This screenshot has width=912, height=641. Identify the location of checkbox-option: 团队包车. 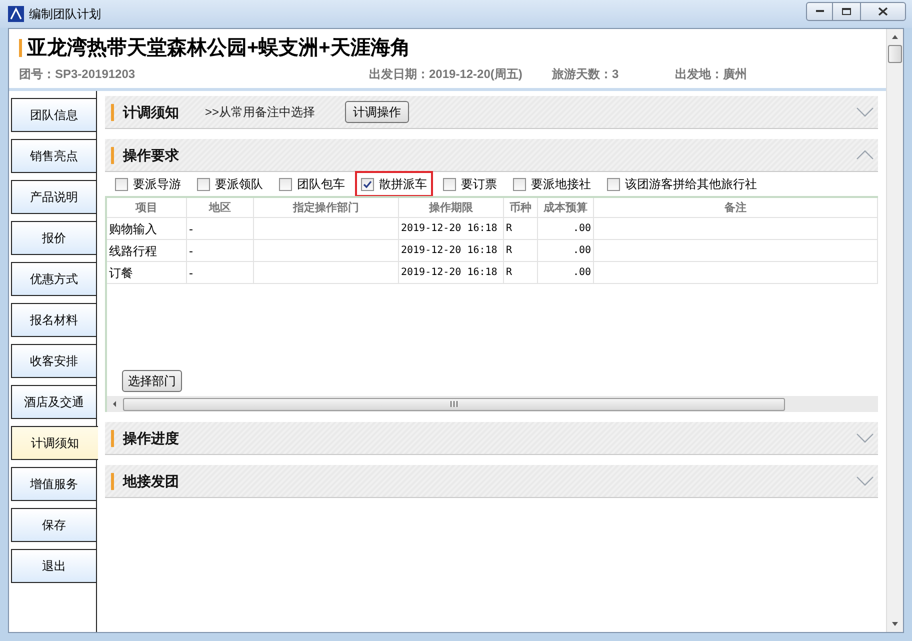
(312, 184).